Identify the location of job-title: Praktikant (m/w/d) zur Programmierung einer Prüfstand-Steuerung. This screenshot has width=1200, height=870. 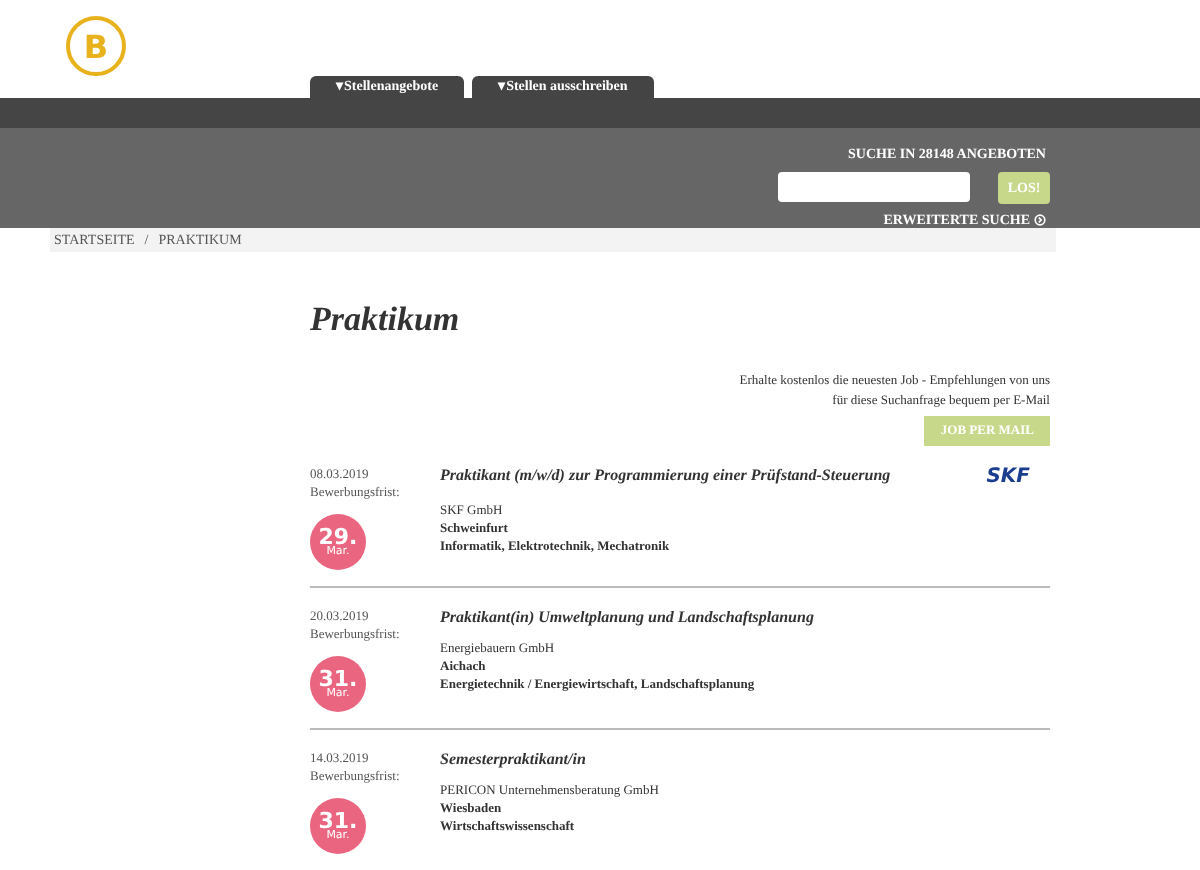
(665, 475).